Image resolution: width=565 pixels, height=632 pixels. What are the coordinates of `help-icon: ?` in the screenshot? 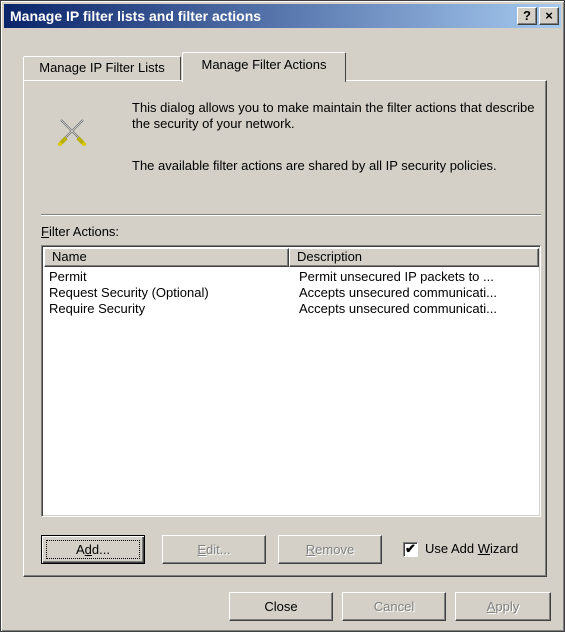 It's located at (527, 15).